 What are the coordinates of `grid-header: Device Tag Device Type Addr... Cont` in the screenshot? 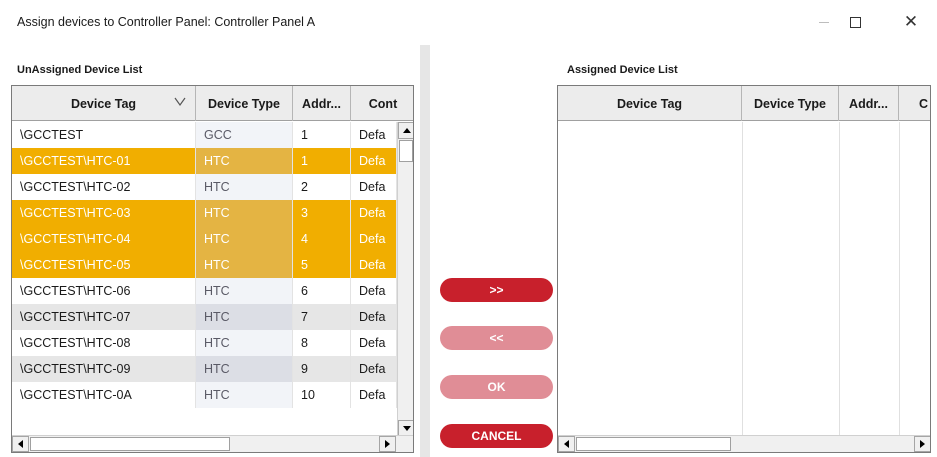 It's located at (212, 103).